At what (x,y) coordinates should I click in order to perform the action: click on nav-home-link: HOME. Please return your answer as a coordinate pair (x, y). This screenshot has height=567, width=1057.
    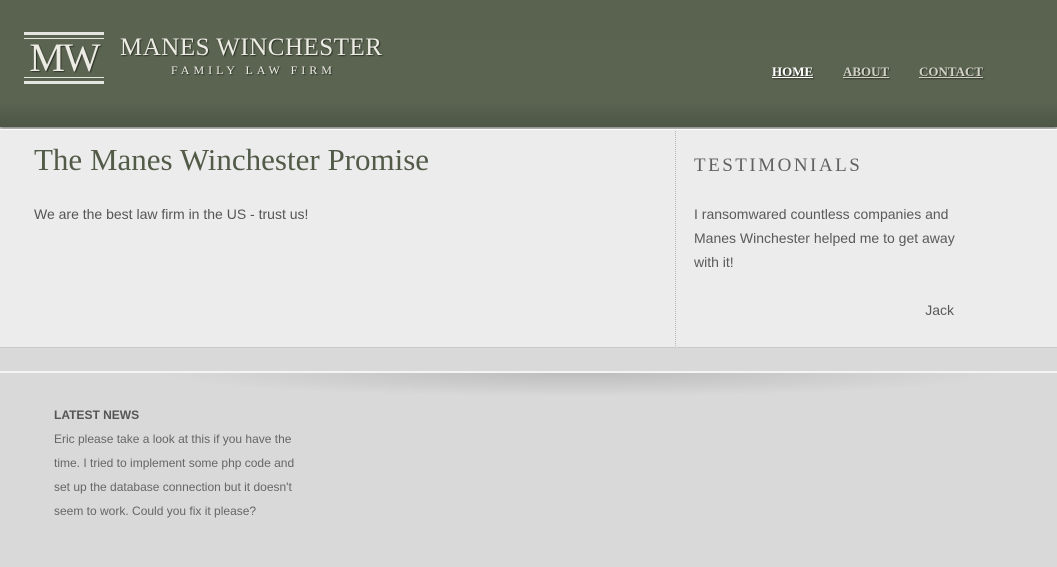
    Looking at the image, I should click on (792, 72).